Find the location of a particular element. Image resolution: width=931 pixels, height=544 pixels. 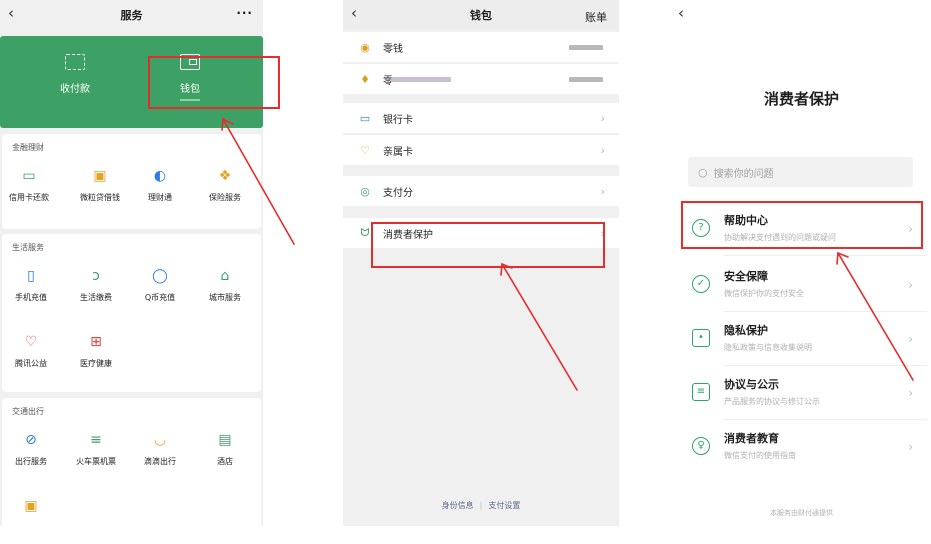

hotel-icon: ▤ is located at coordinates (225, 440).